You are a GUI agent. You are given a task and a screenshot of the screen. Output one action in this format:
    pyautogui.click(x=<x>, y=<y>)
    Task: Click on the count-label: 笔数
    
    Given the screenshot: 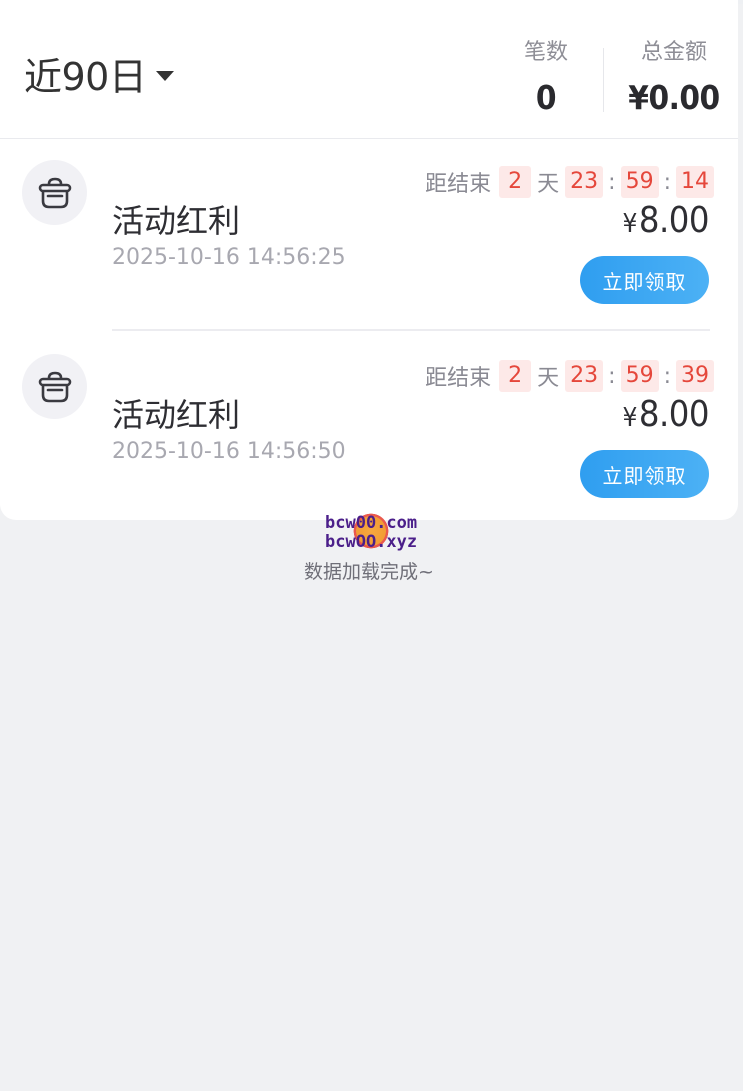 What is the action you would take?
    pyautogui.click(x=545, y=52)
    